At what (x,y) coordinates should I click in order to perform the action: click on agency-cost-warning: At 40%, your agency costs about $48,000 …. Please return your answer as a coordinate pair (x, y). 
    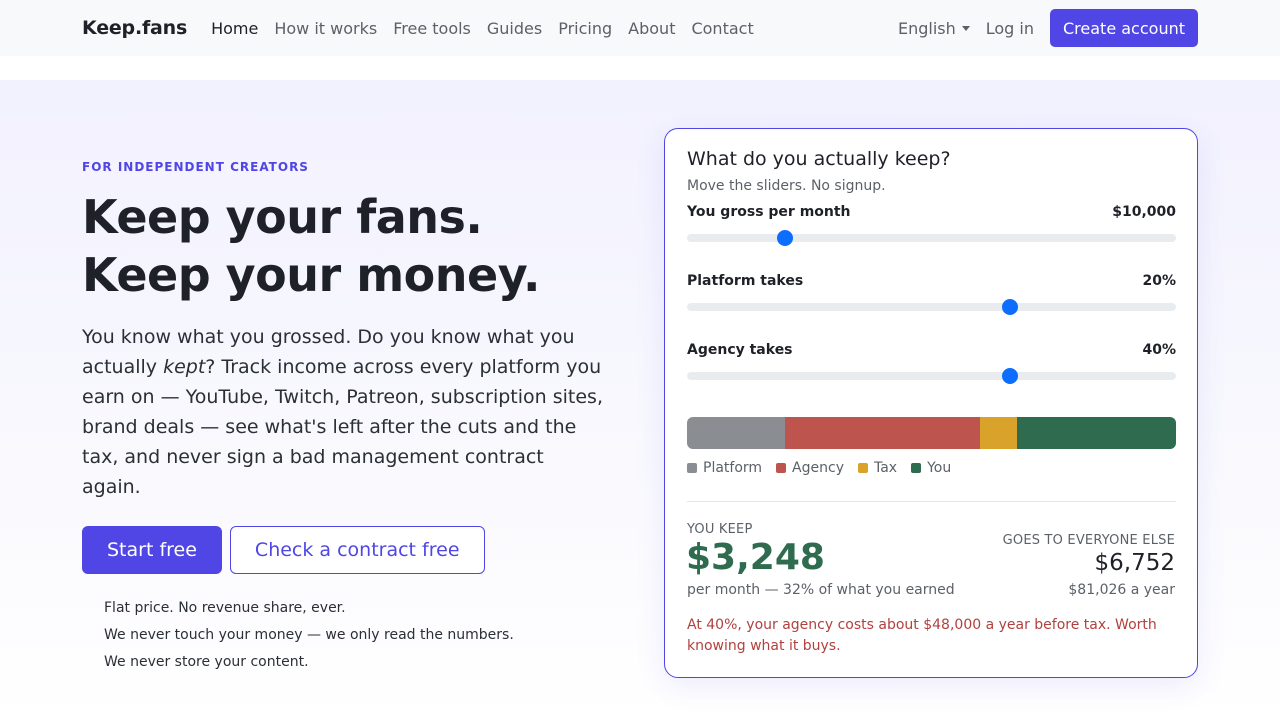
    Looking at the image, I should click on (922, 635).